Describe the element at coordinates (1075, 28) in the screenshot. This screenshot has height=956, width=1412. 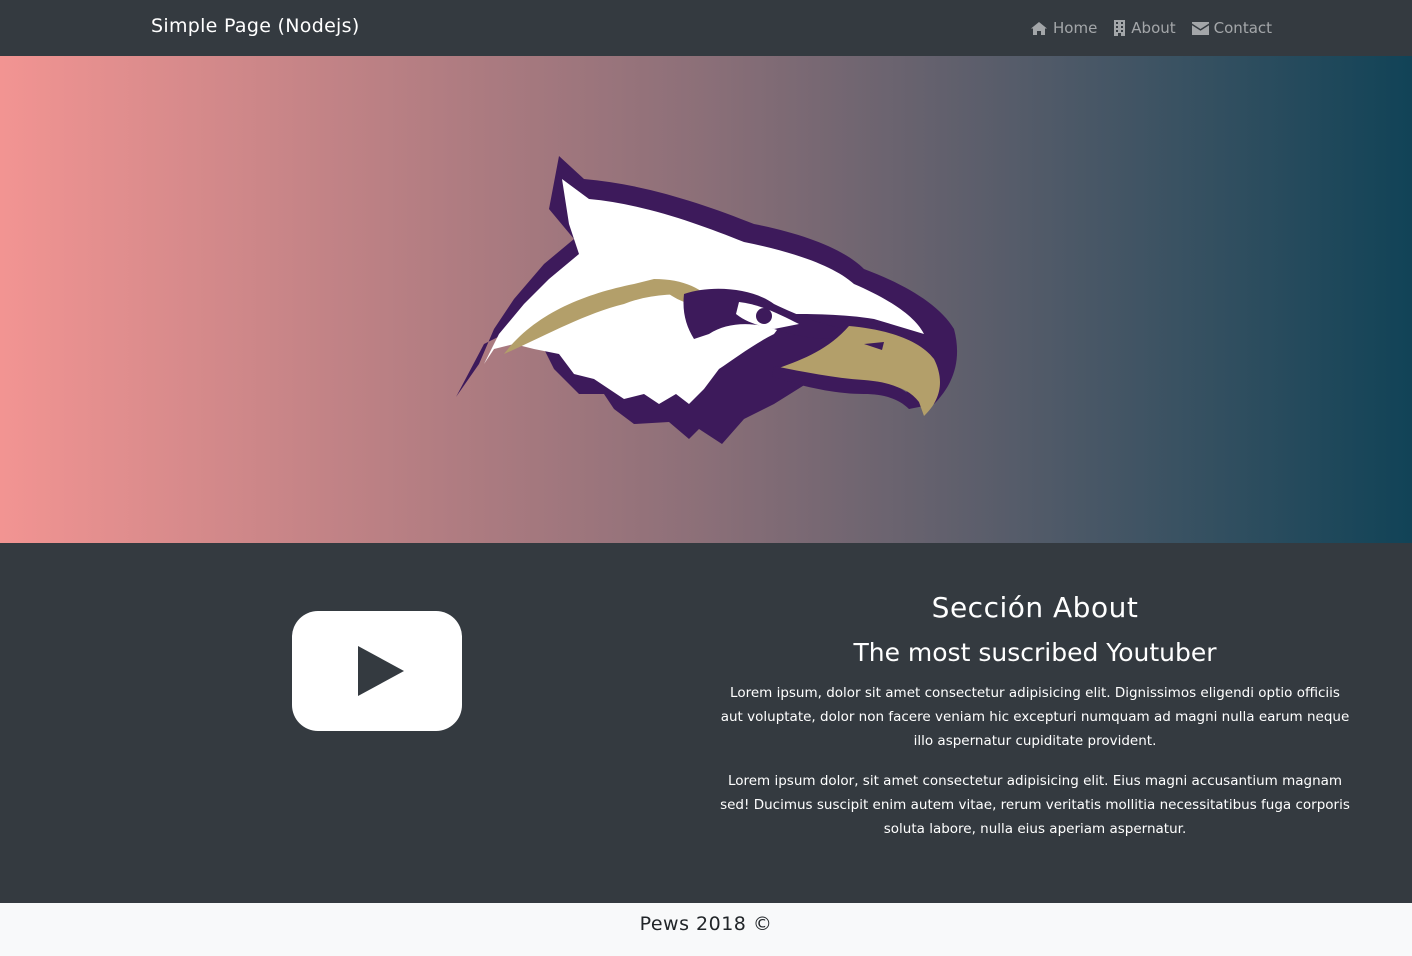
I see `nav-link-label: Home` at that location.